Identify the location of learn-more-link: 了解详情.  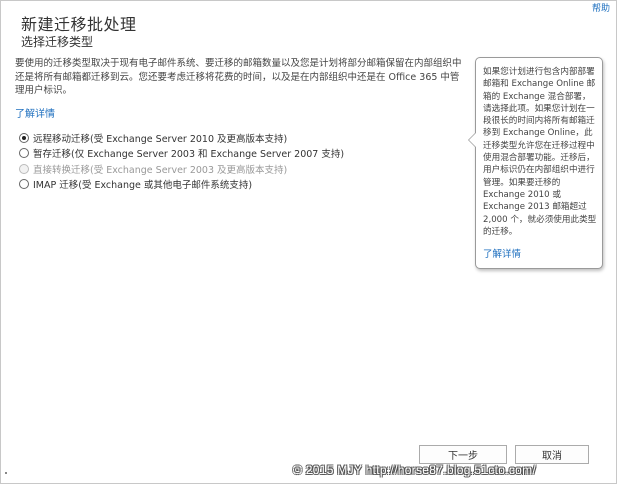
(35, 112).